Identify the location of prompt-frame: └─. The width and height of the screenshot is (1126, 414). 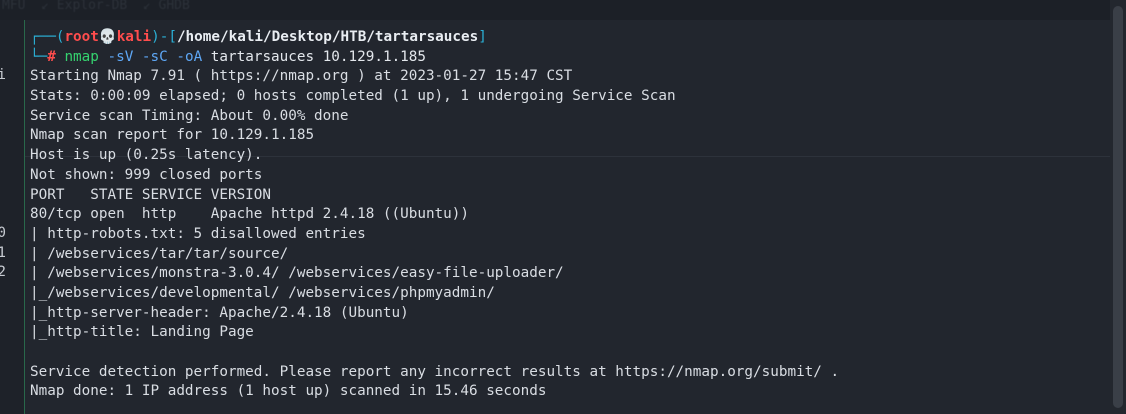
(39, 56).